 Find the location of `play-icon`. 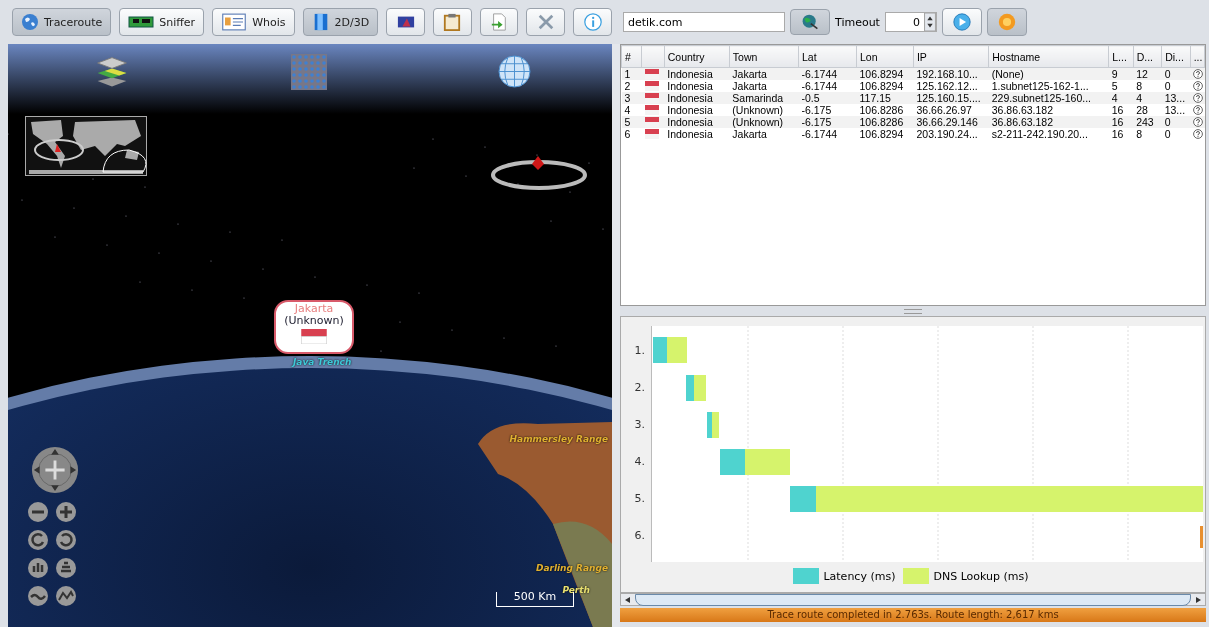

play-icon is located at coordinates (961, 22).